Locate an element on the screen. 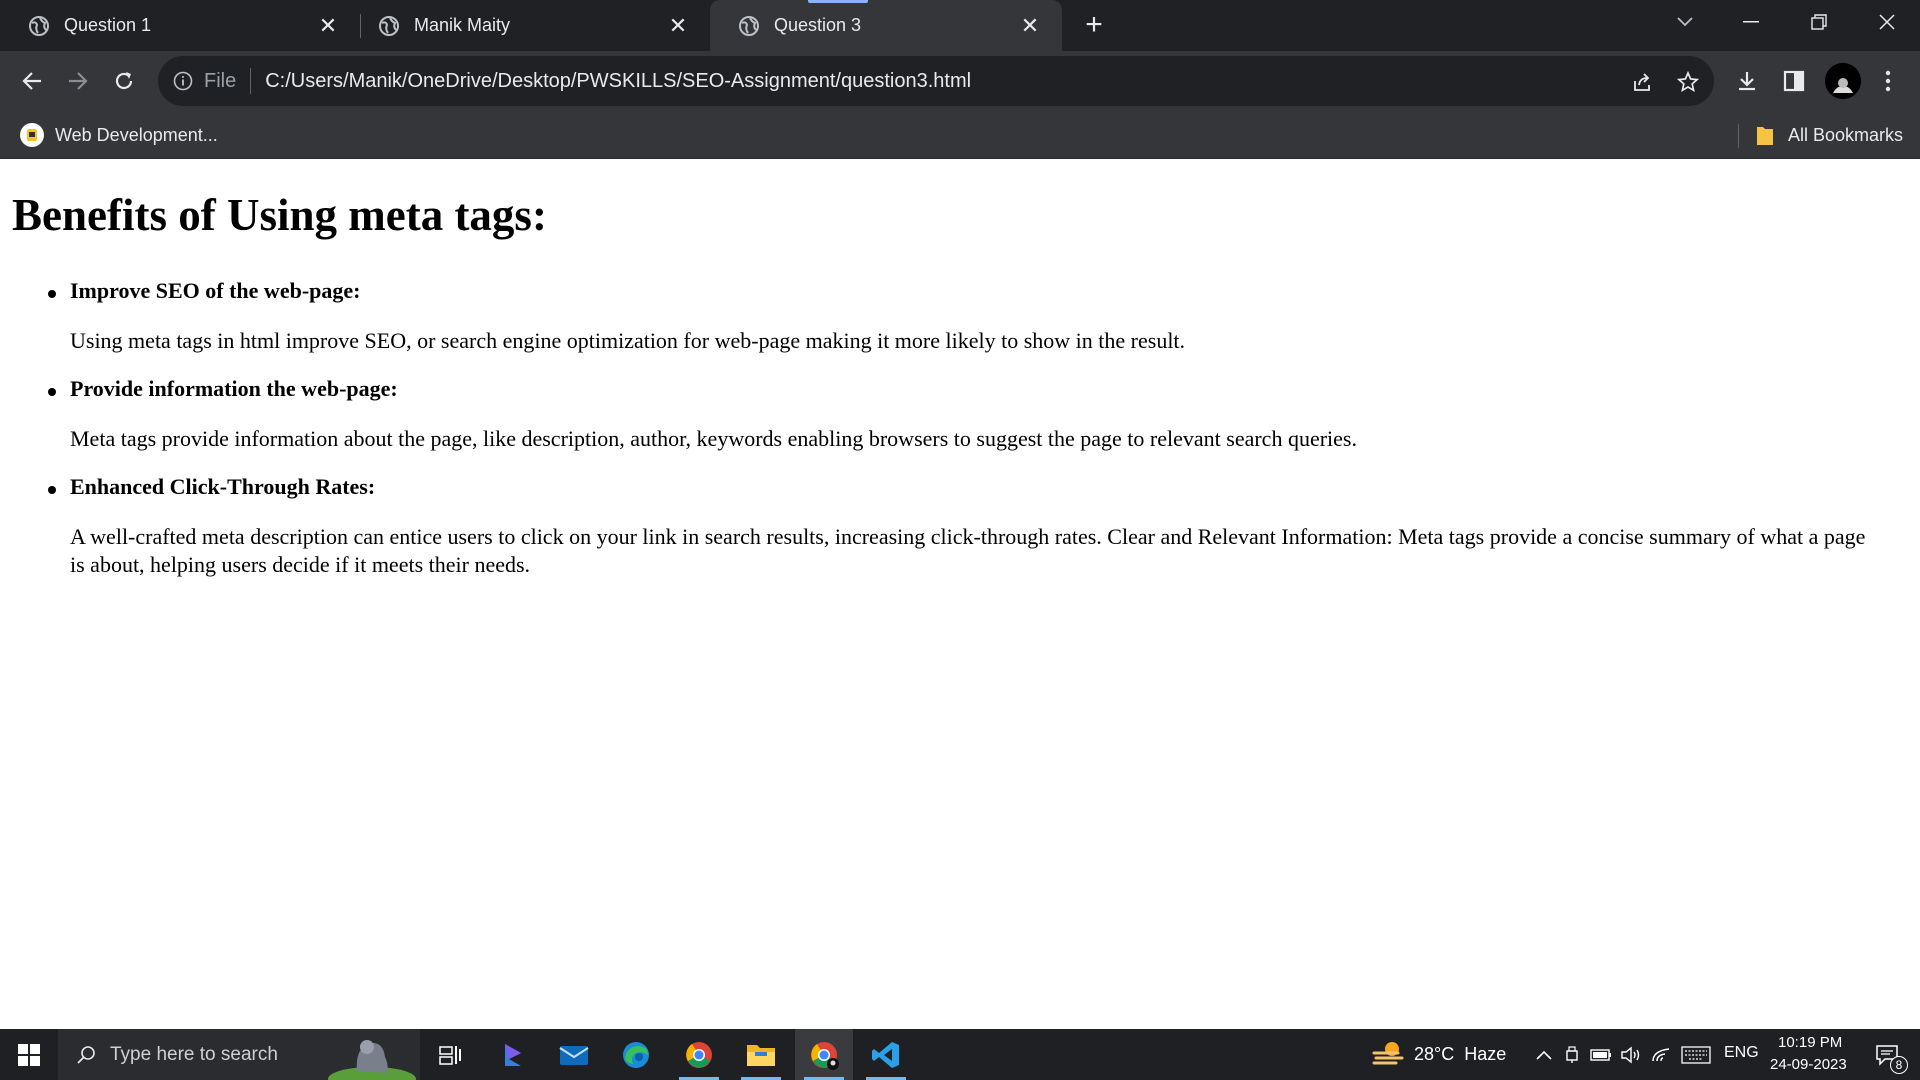 This screenshot has width=1920, height=1080. more-menu-icon is located at coordinates (1888, 81).